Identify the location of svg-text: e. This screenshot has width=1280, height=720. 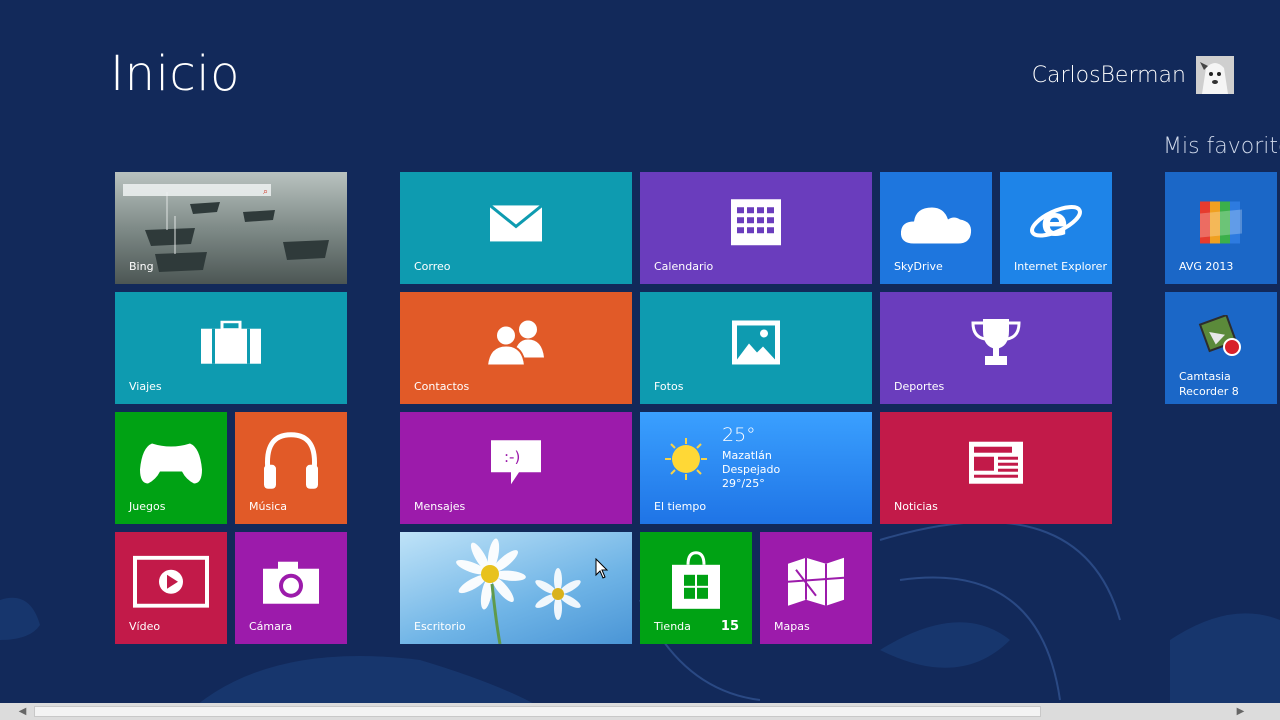
(1054, 222).